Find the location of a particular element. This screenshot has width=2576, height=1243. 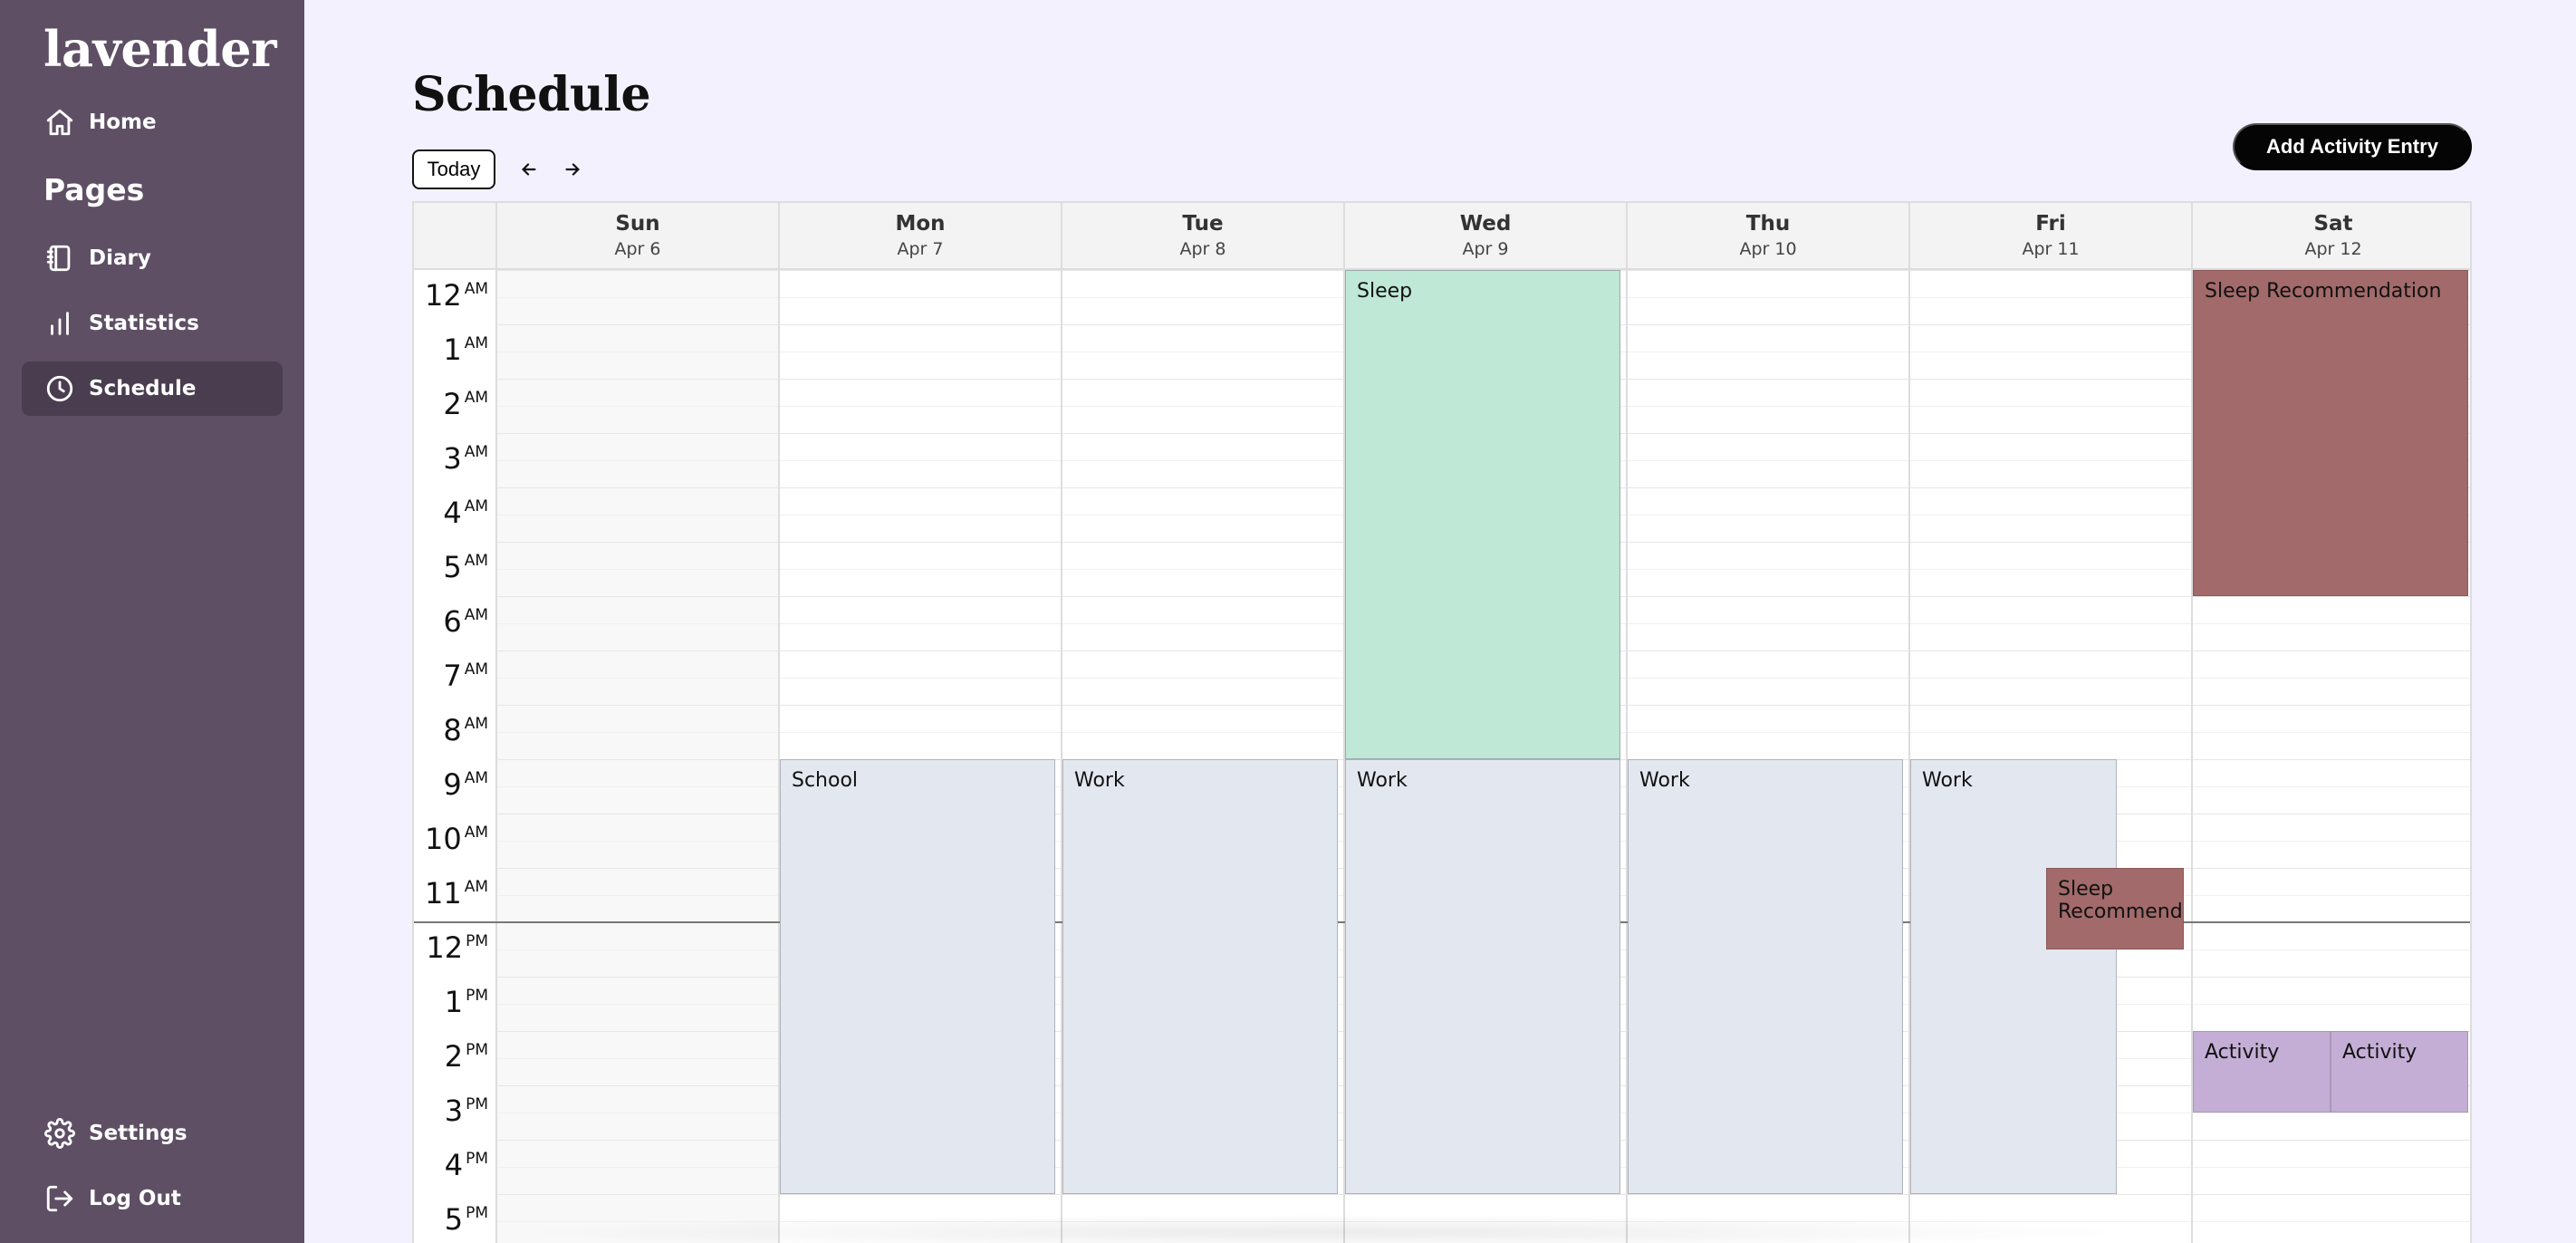

sidebar-item-label: Log Out is located at coordinates (135, 1198).